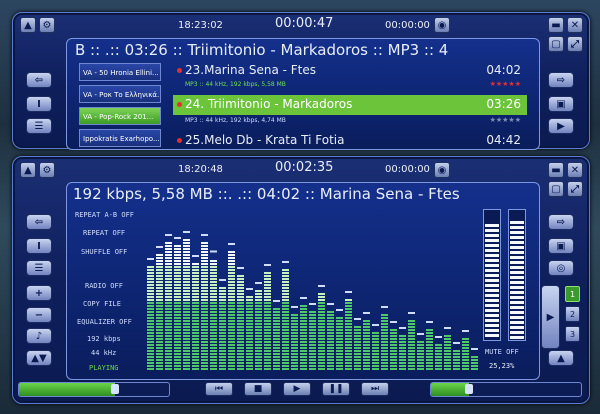 The image size is (600, 414). What do you see at coordinates (503, 70) in the screenshot?
I see `track-duration: 04:02` at bounding box center [503, 70].